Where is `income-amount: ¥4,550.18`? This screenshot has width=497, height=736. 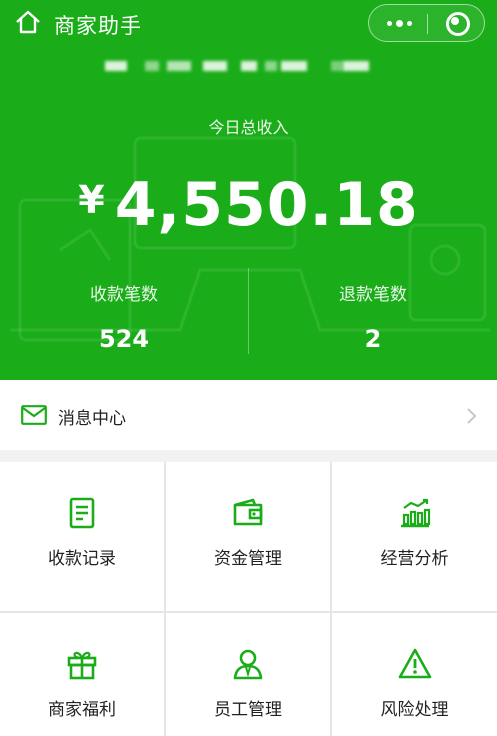 income-amount: ¥4,550.18 is located at coordinates (248, 205).